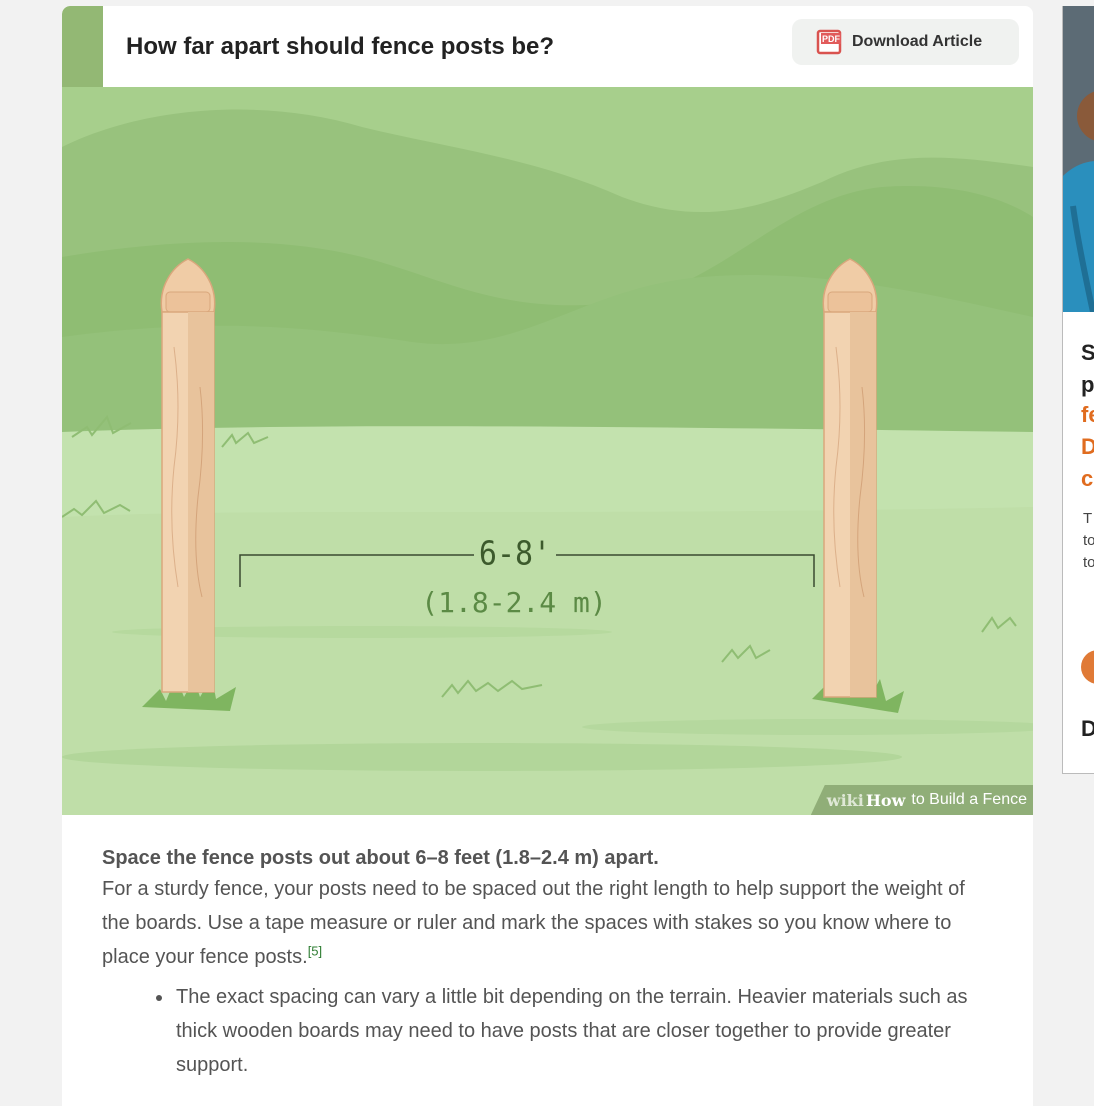 This screenshot has width=1094, height=1106. What do you see at coordinates (1087, 667) in the screenshot?
I see `side-orange-button` at bounding box center [1087, 667].